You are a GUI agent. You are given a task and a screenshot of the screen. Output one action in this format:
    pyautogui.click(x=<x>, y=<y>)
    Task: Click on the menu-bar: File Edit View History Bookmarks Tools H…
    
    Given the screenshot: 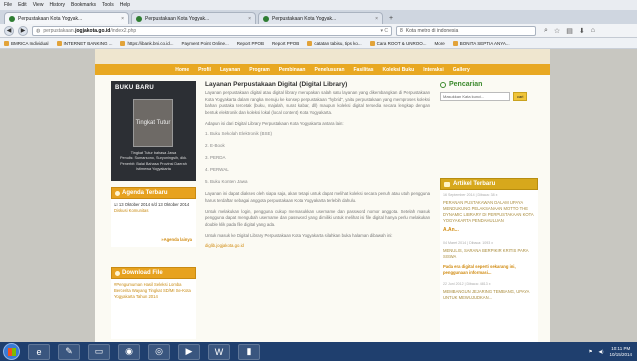 What is the action you would take?
    pyautogui.click(x=318, y=5)
    